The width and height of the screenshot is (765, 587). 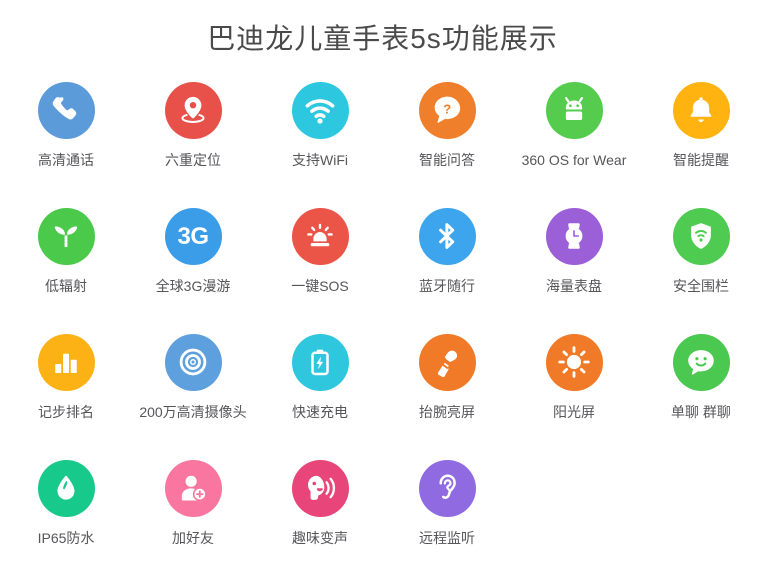 I want to click on feature-item: 记步排名, so click(x=66, y=396).